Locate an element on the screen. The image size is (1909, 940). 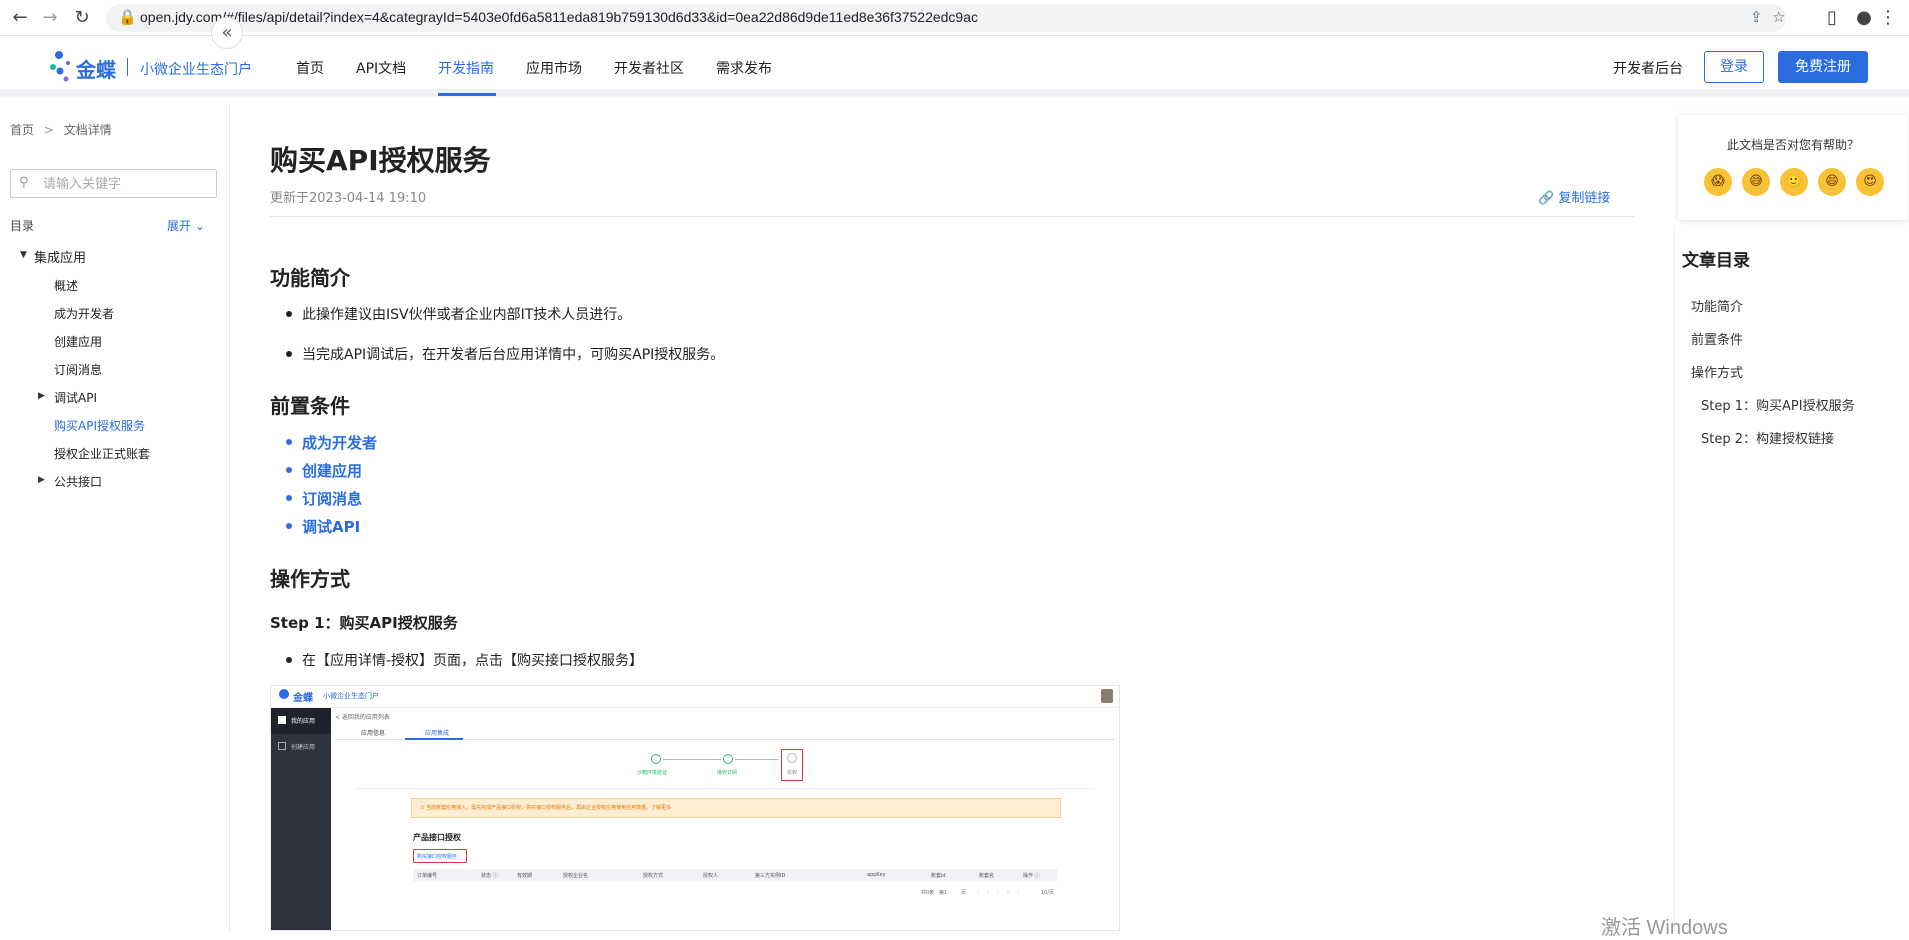
nav-home: 首页 is located at coordinates (310, 68).